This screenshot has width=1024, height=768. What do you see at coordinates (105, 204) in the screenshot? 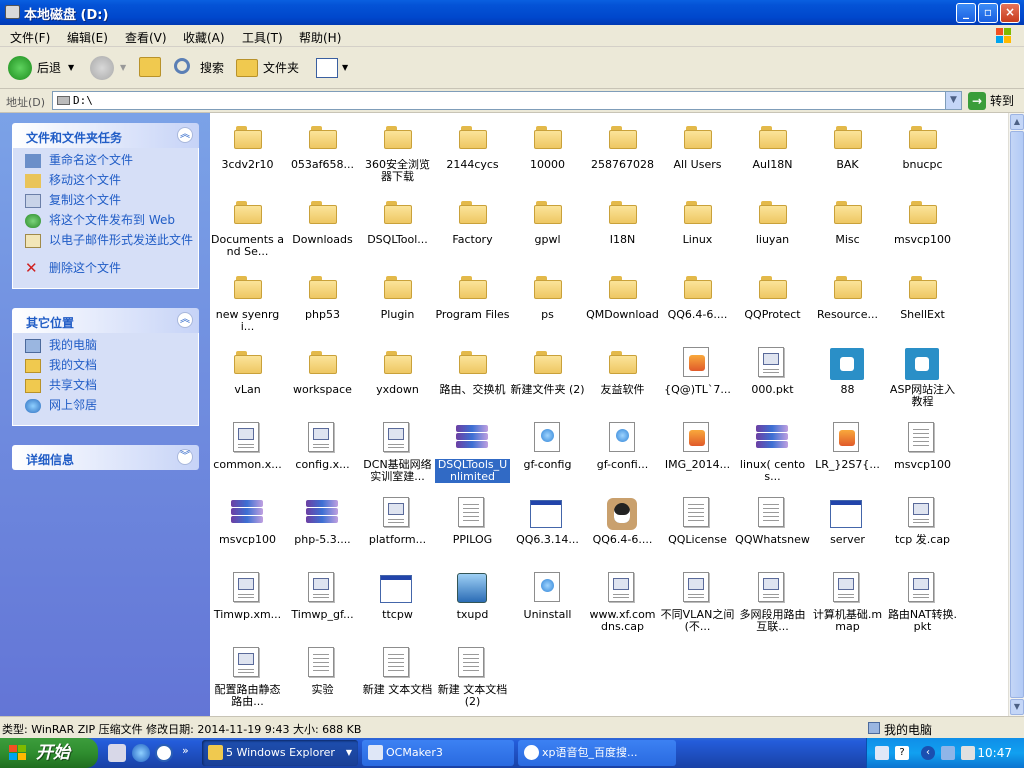
I see `task-copy: 复制这个文件` at bounding box center [105, 204].